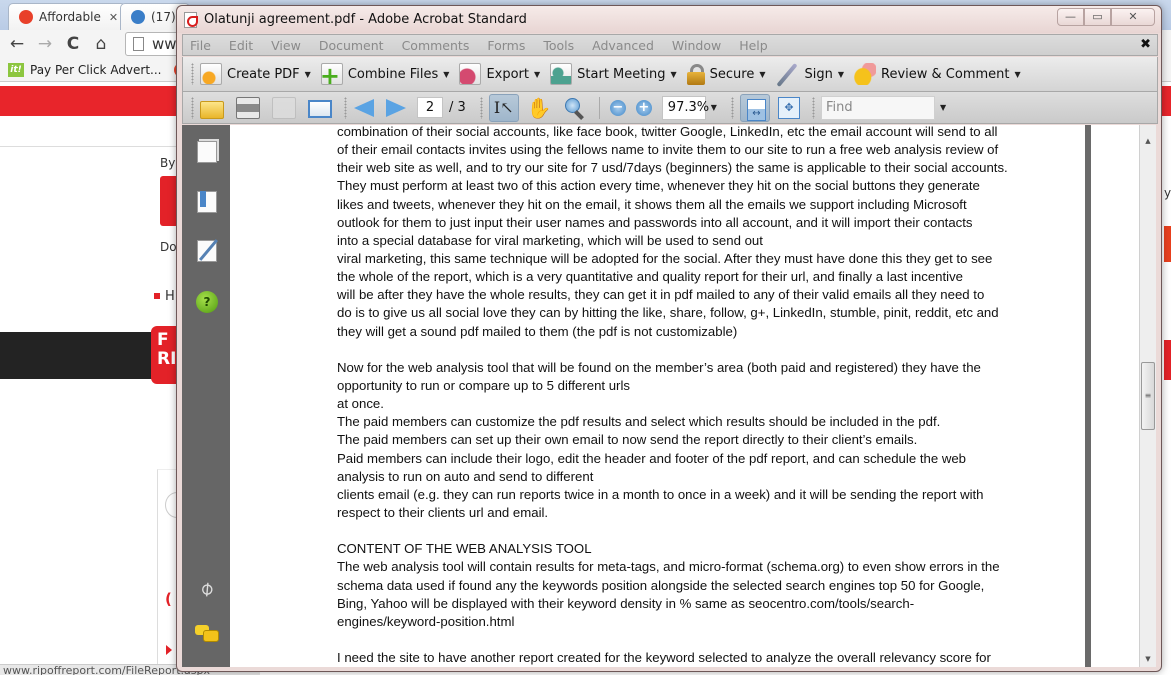 This screenshot has height=675, width=1171. Describe the element at coordinates (206, 396) in the screenshot. I see `navigation-pane: ? ⌀` at that location.